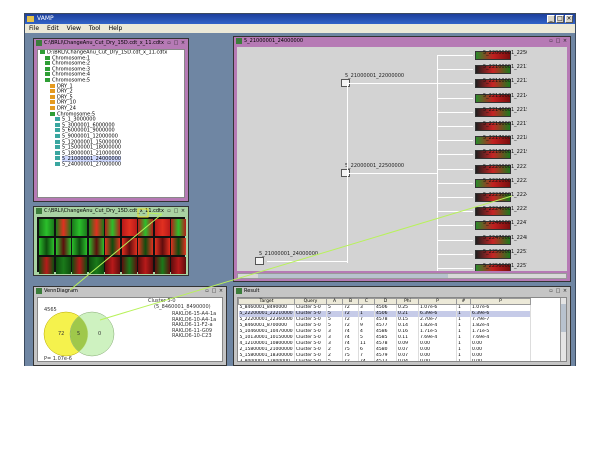 The width and height of the screenshot is (600, 451). What do you see at coordinates (259, 261) in the screenshot?
I see `tree-node` at bounding box center [259, 261].